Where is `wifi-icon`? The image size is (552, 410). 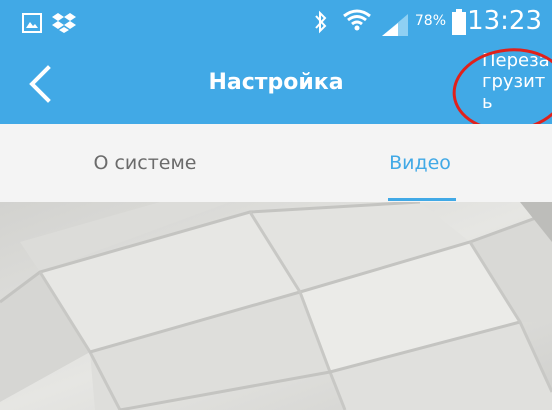 wifi-icon is located at coordinates (357, 20).